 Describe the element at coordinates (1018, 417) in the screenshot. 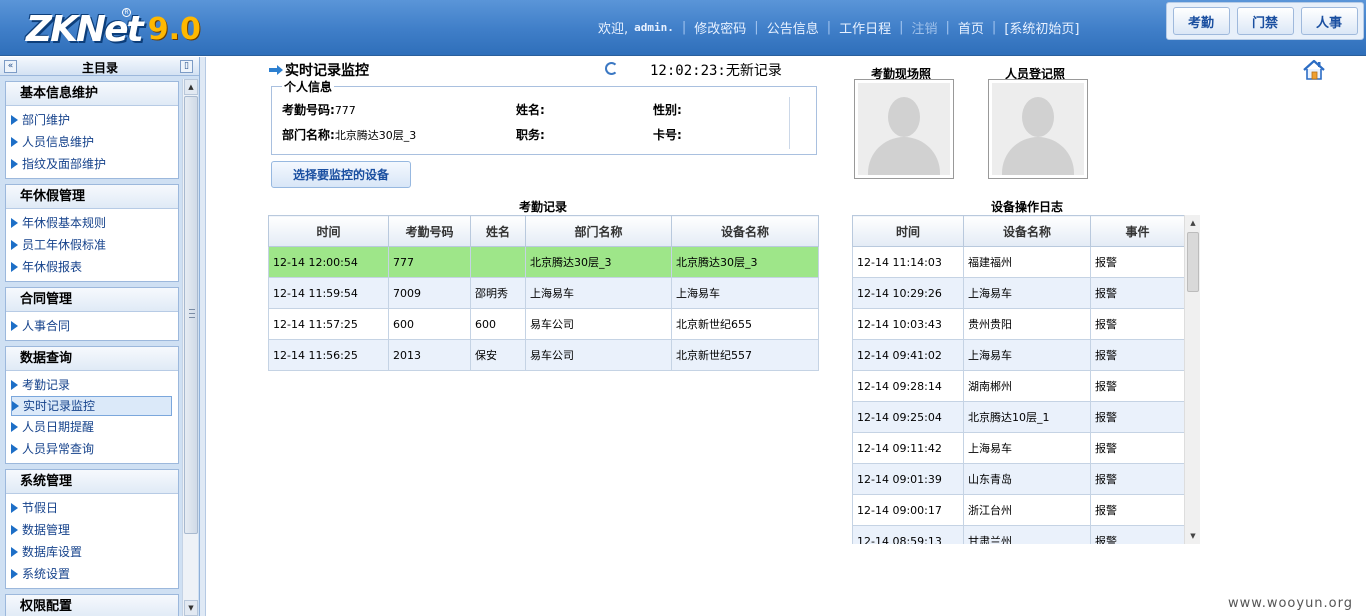

I see `table-row: 12-14 09:25:04 北京腾达10层_1 报警` at that location.